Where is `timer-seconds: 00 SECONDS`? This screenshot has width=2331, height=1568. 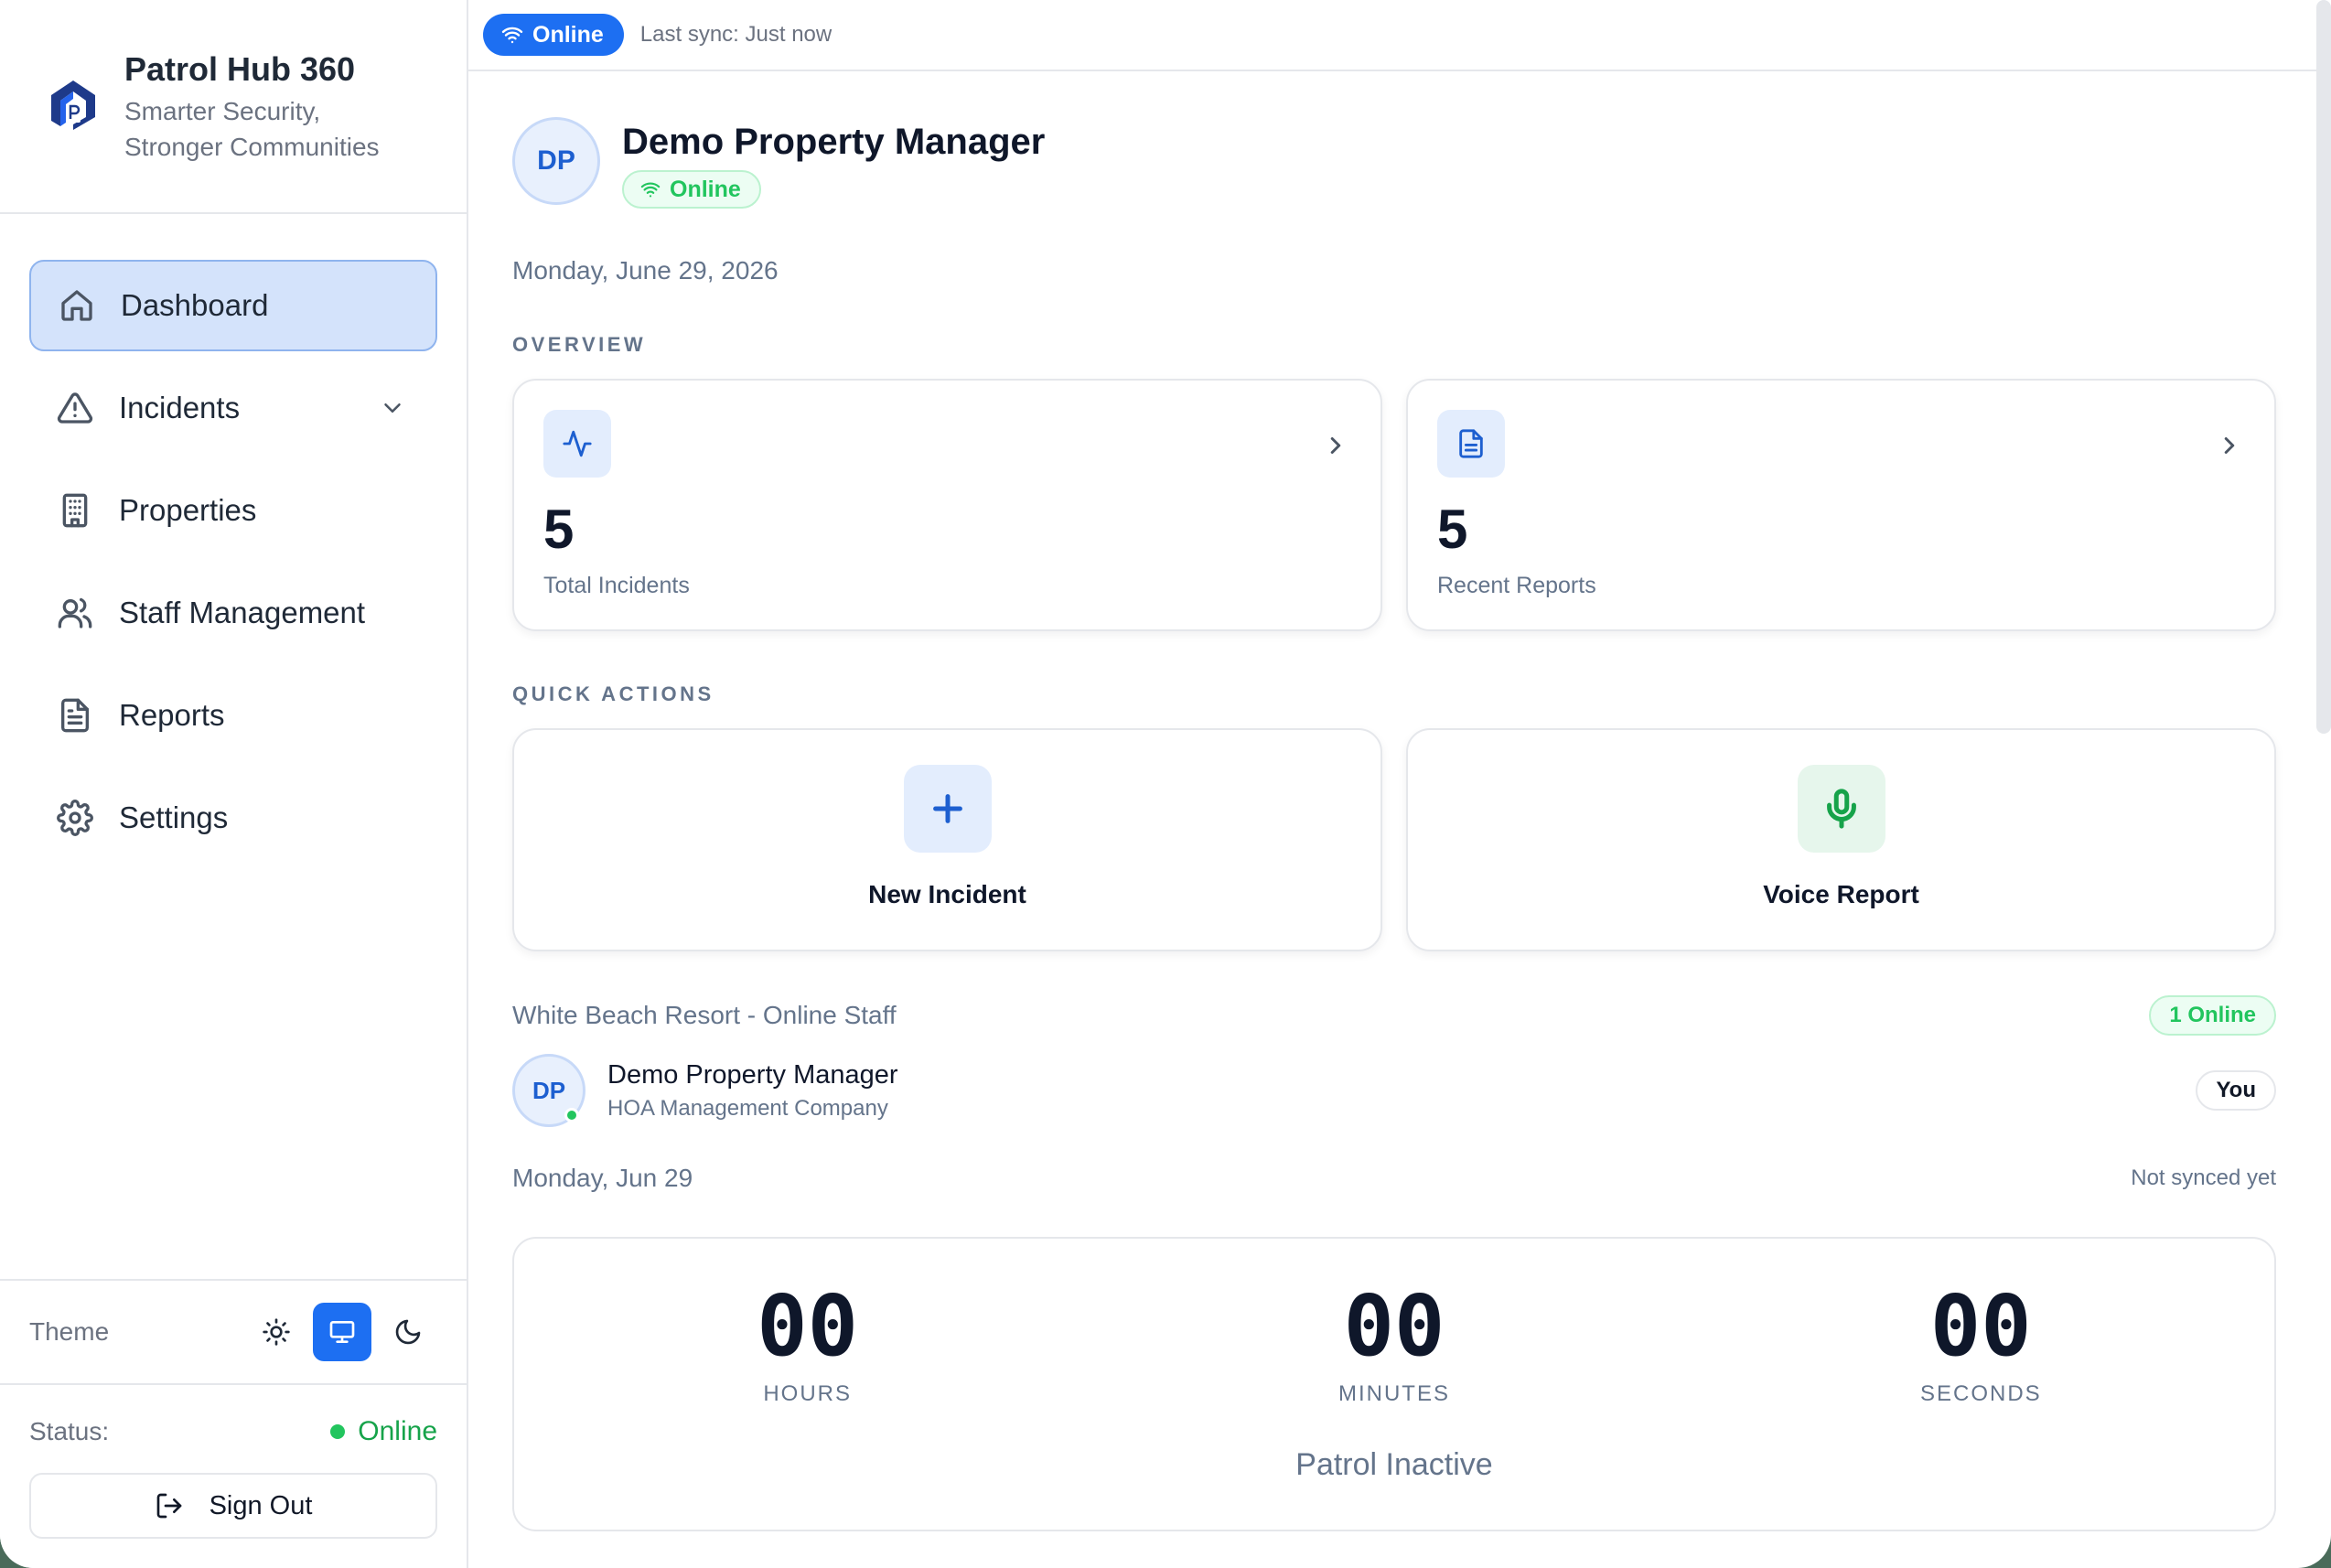
timer-seconds: 00 SECONDS is located at coordinates (1981, 1344).